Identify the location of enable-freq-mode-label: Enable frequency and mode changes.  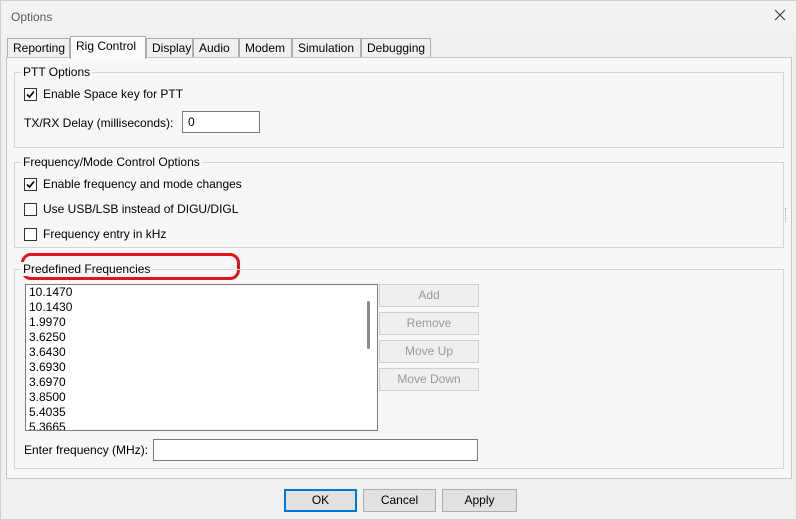
(142, 184).